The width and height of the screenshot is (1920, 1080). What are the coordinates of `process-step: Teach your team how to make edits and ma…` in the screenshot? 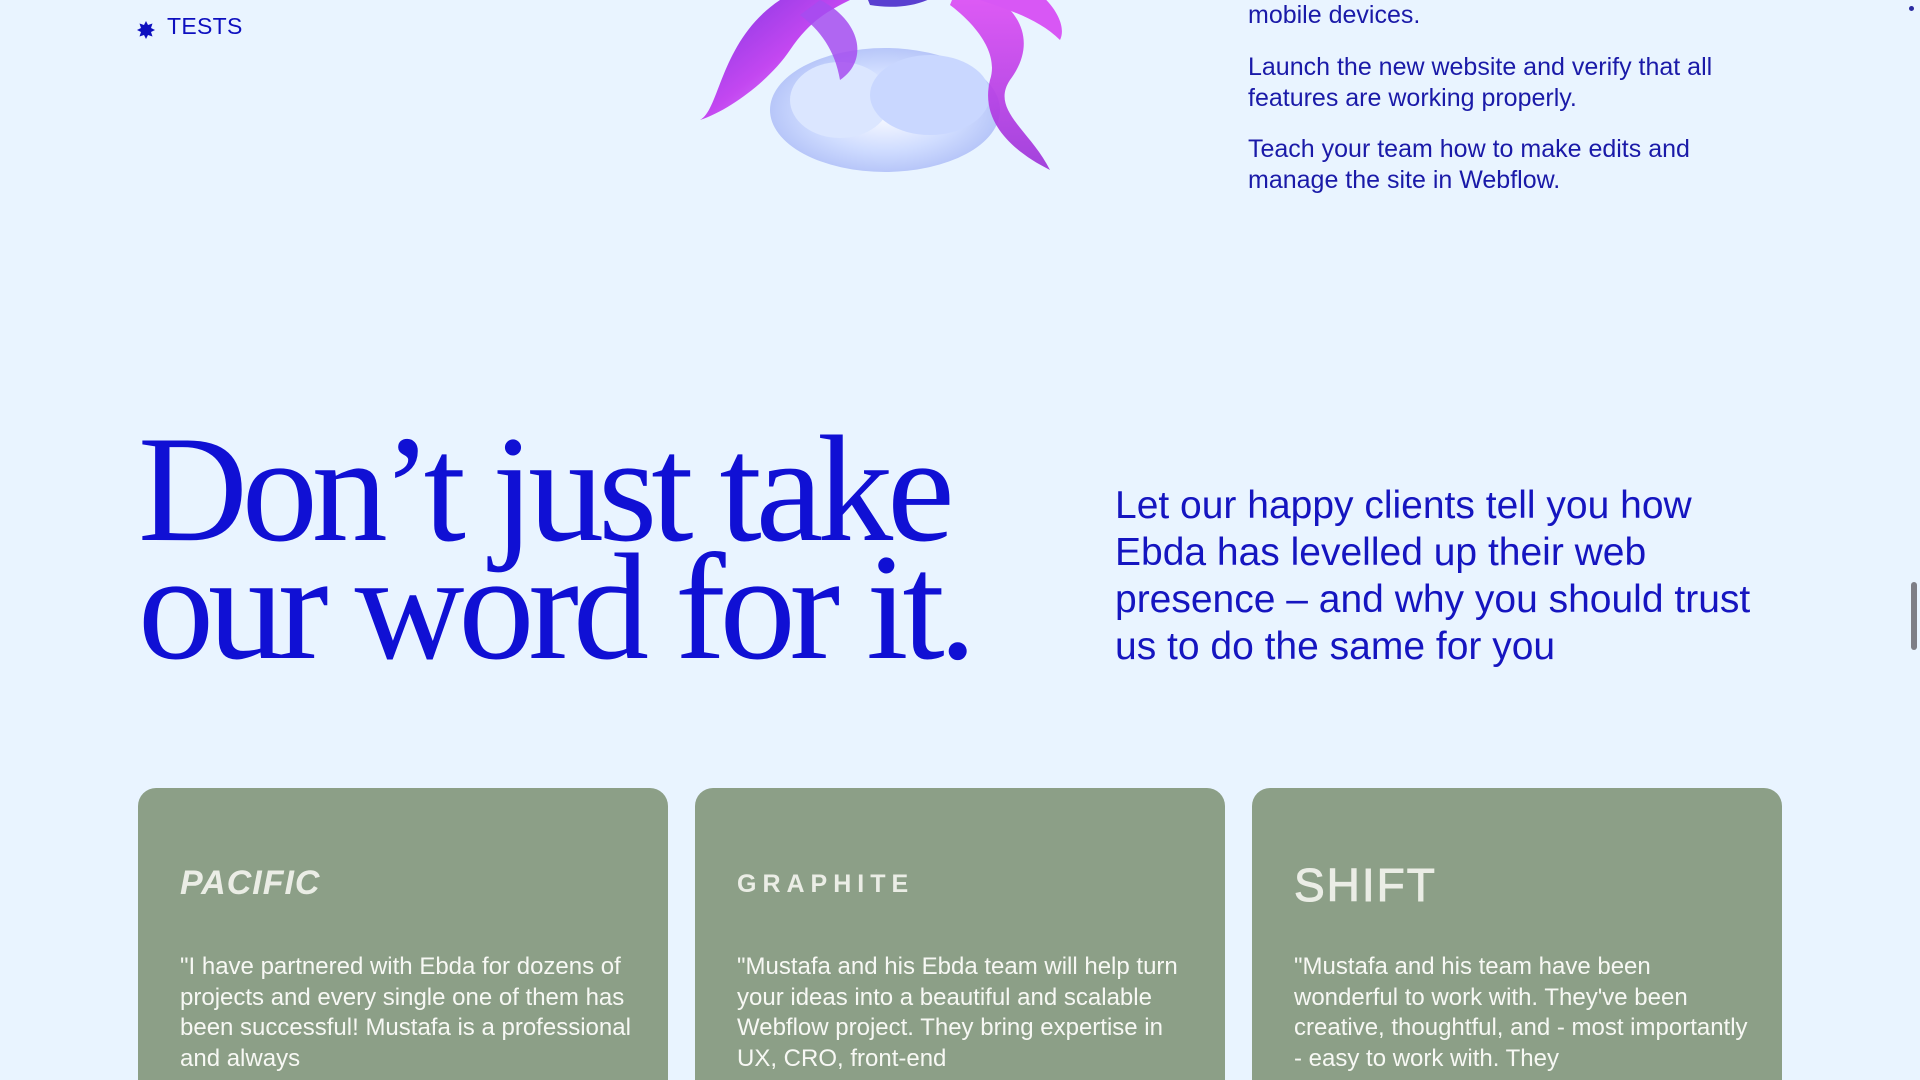 It's located at (1469, 164).